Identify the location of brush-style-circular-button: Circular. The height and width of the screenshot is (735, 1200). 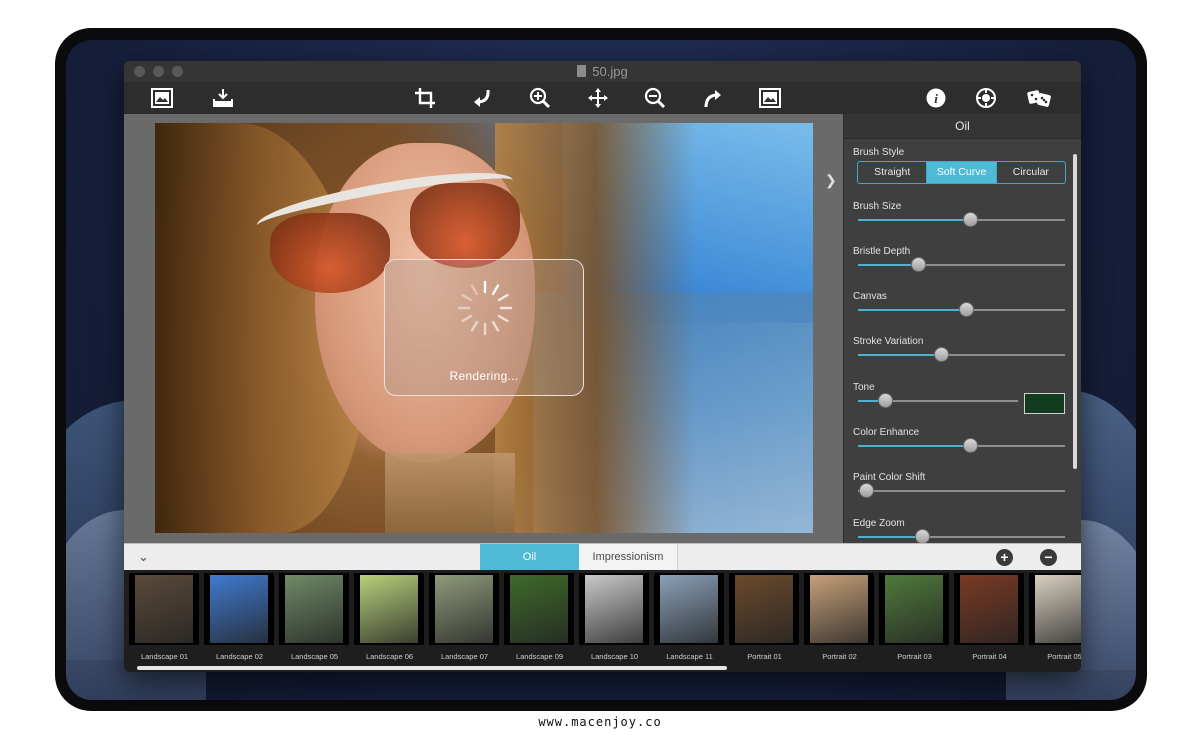
(1031, 172).